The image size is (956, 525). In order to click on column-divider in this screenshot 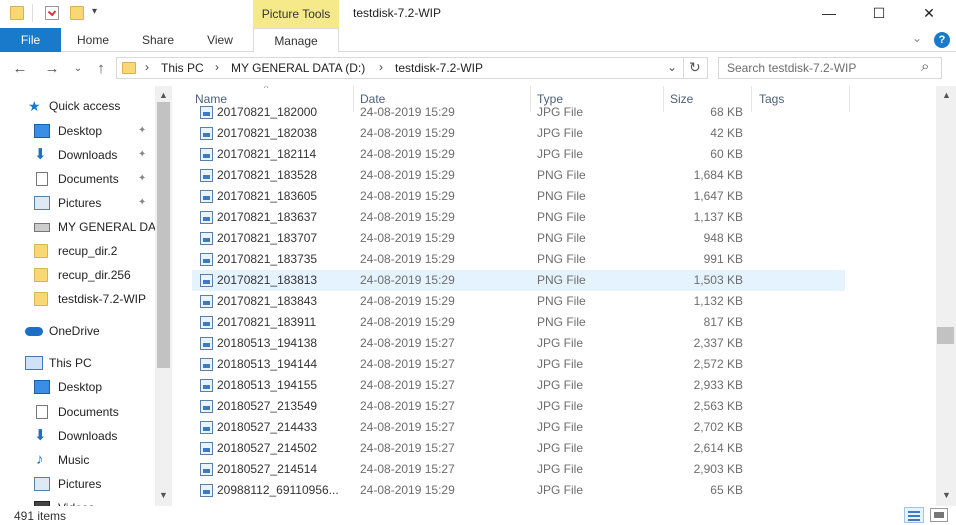, I will do `click(849, 99)`.